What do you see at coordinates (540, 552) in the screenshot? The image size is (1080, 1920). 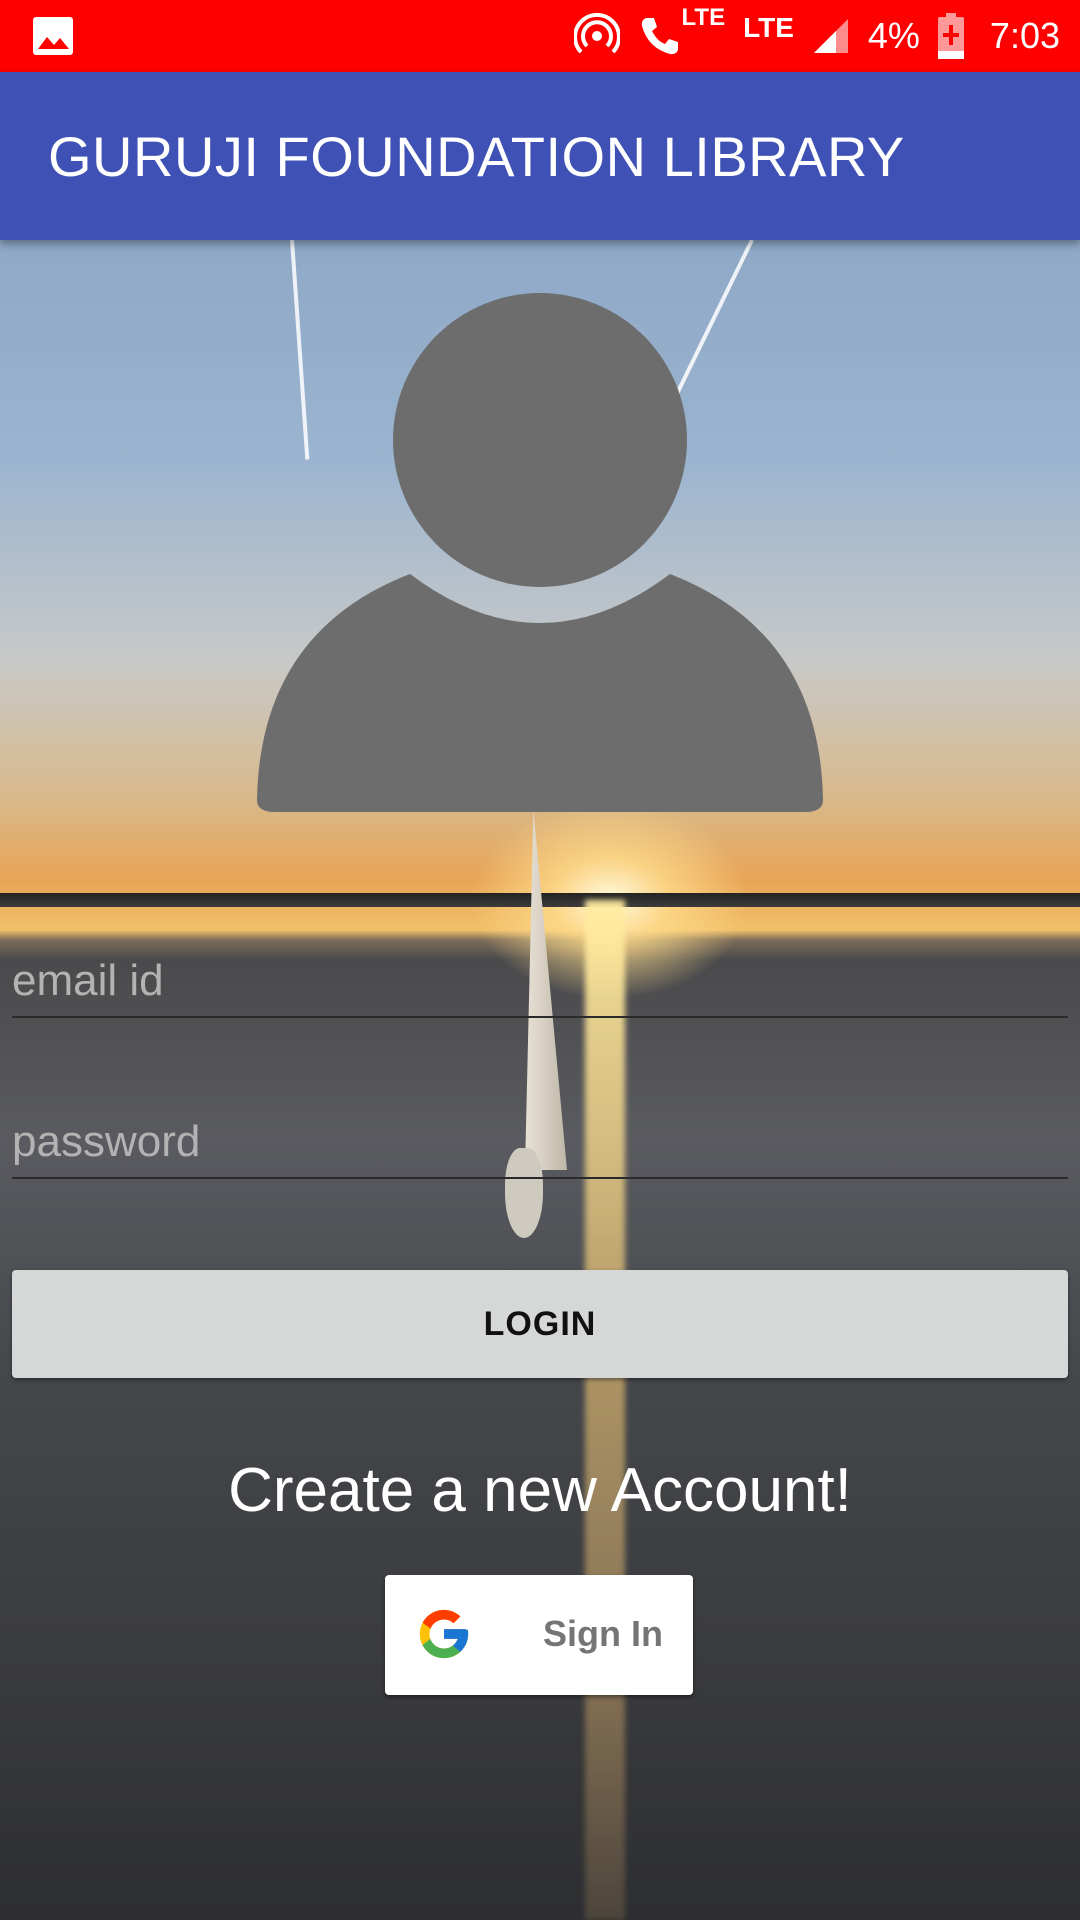 I see `person-avatar-icon` at bounding box center [540, 552].